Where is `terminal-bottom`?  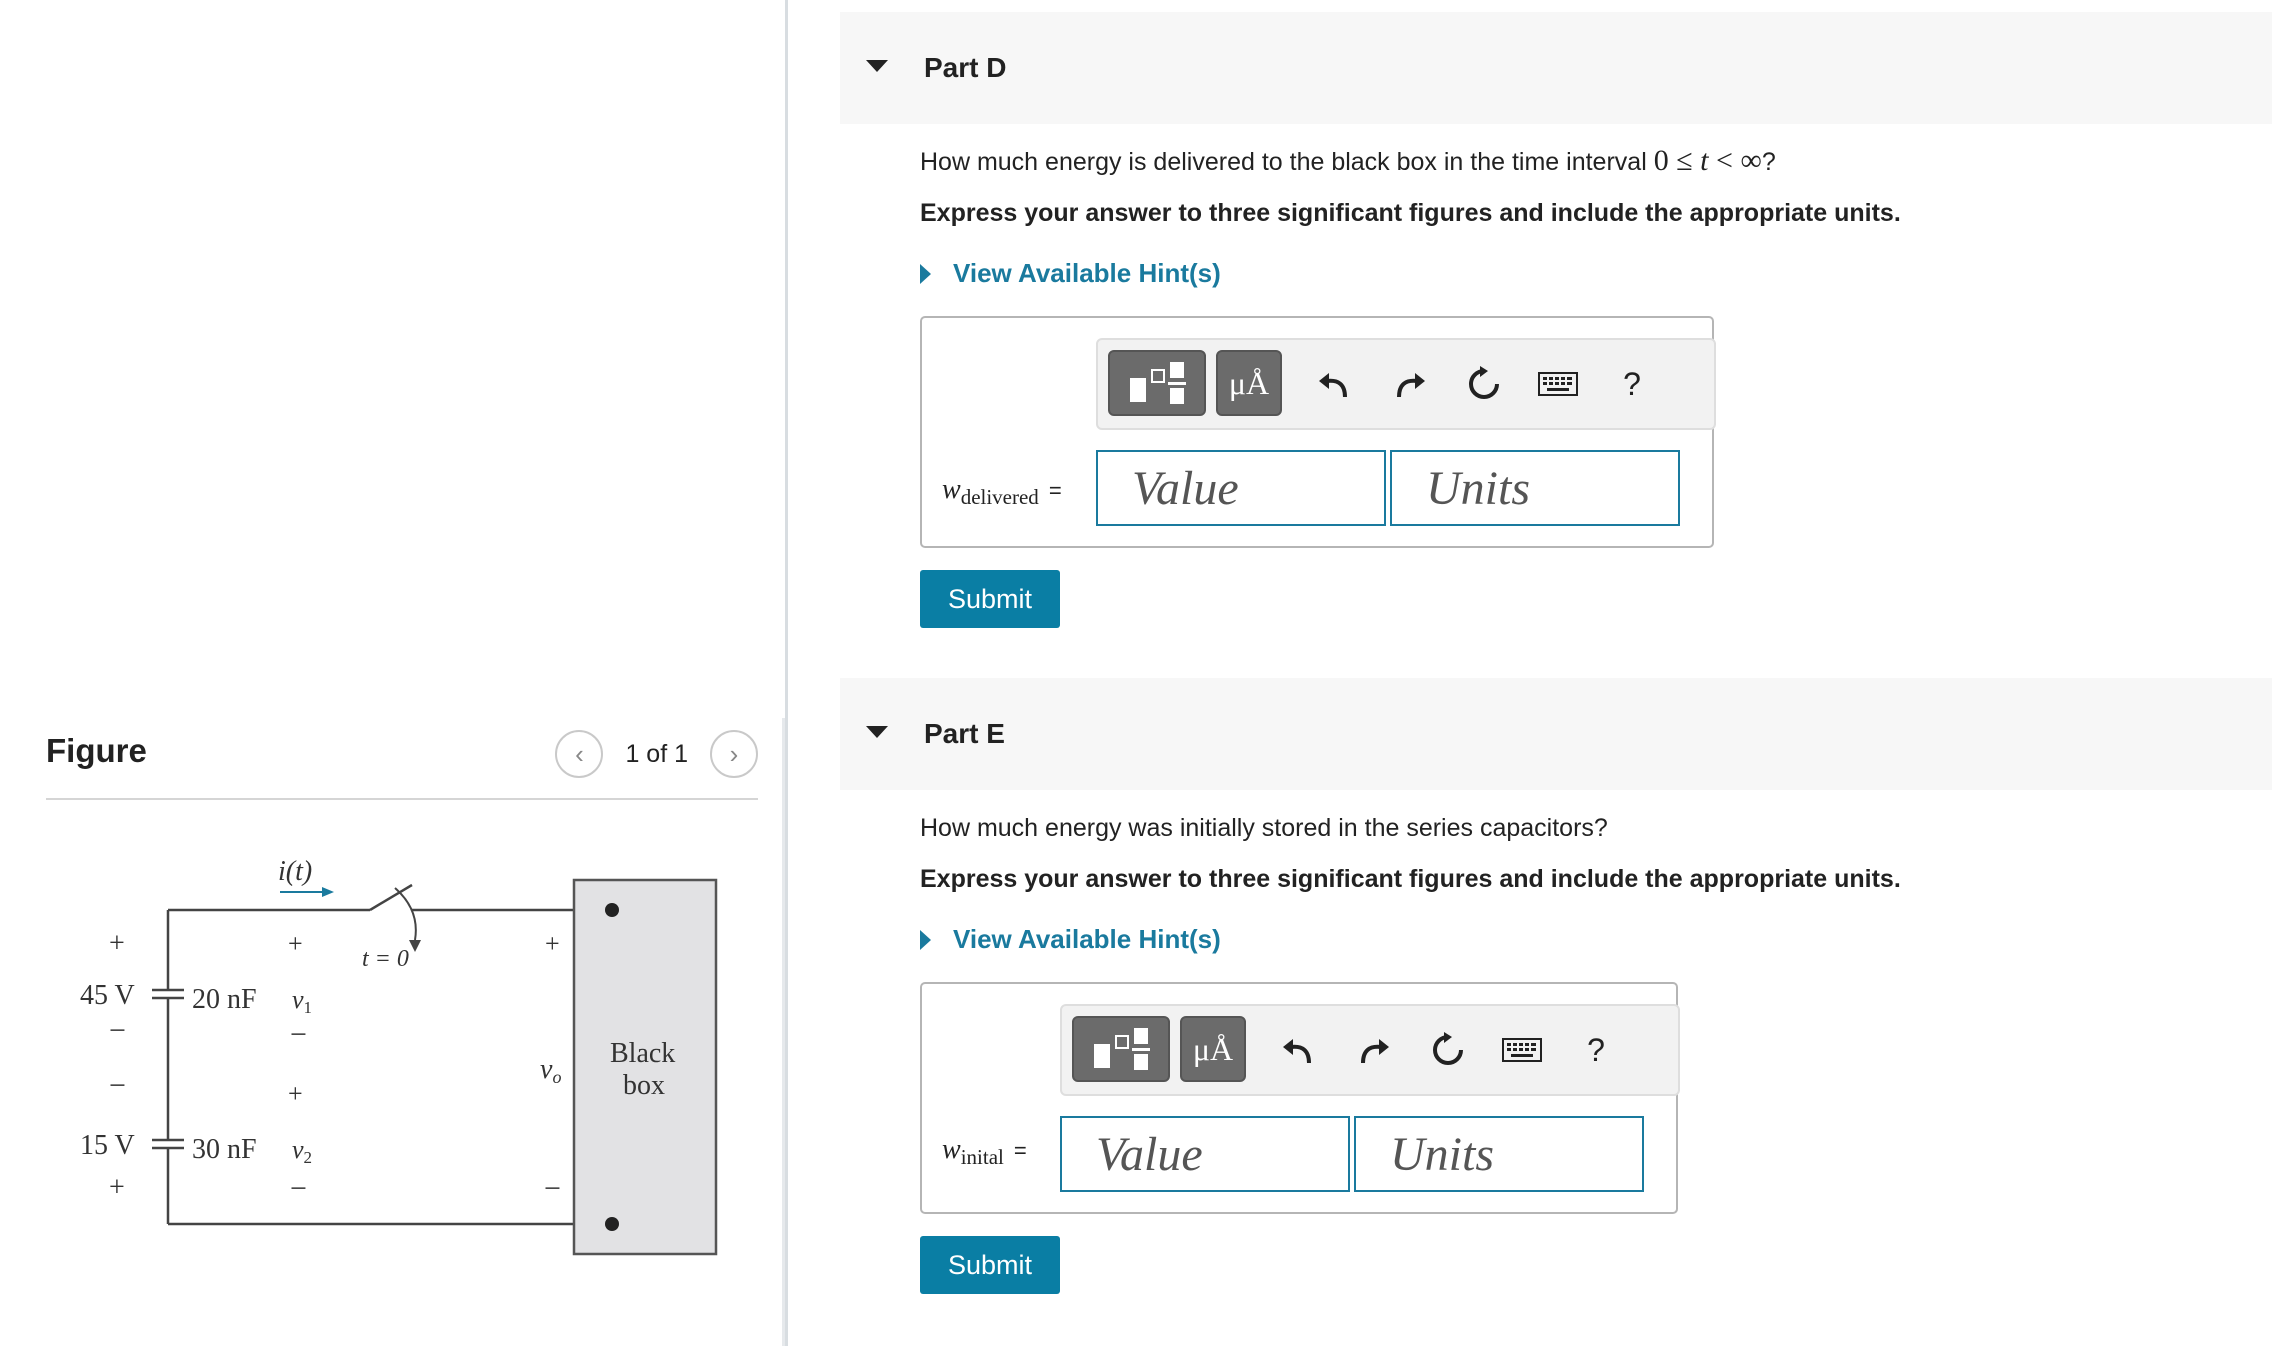 terminal-bottom is located at coordinates (612, 1224).